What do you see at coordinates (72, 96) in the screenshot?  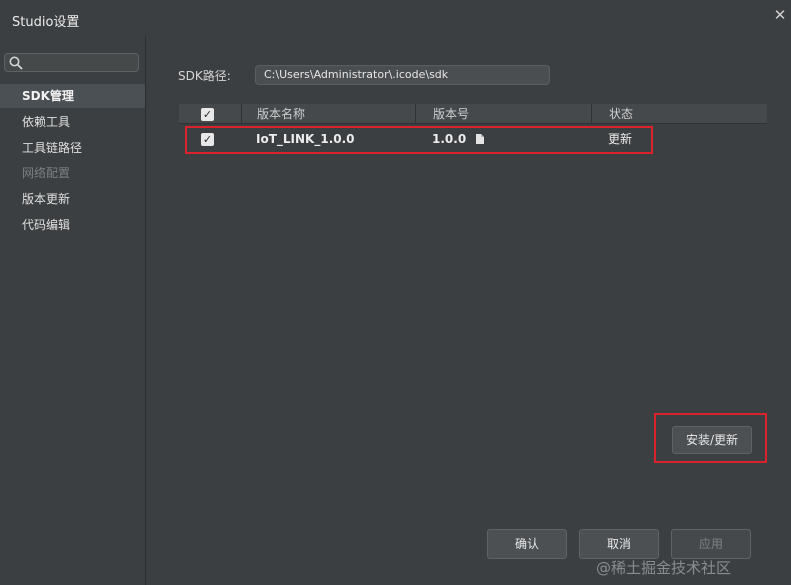 I see `sidebar-item-sdk-management: SDK管理` at bounding box center [72, 96].